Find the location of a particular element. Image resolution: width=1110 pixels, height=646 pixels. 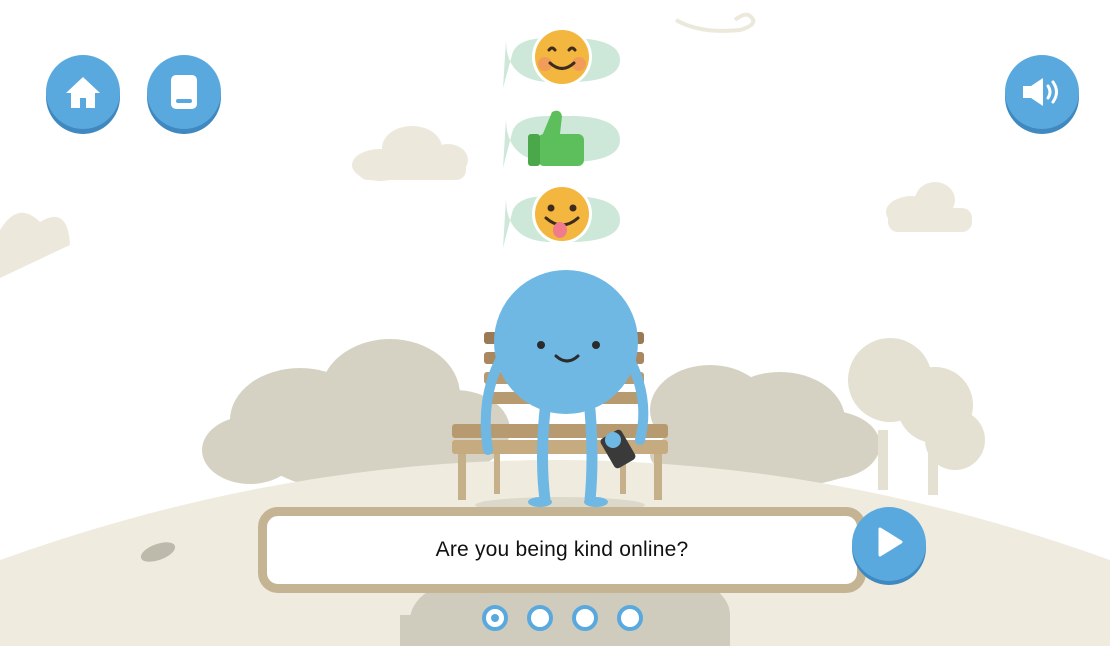

play-icon is located at coordinates (889, 544).